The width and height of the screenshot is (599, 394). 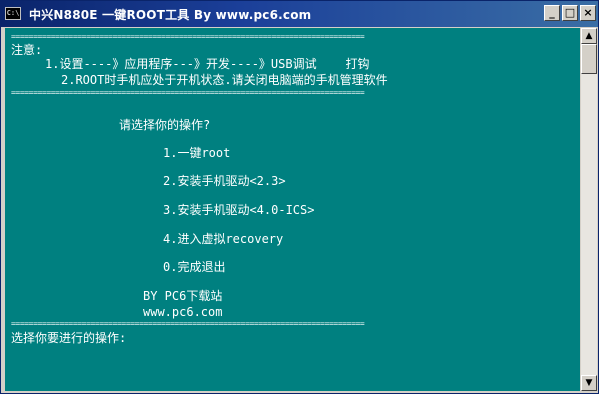 What do you see at coordinates (224, 80) in the screenshot?
I see `note-phone-state: 2.ROOT时手机应处于开机状态.请关闭电脑端的手机管理软件` at bounding box center [224, 80].